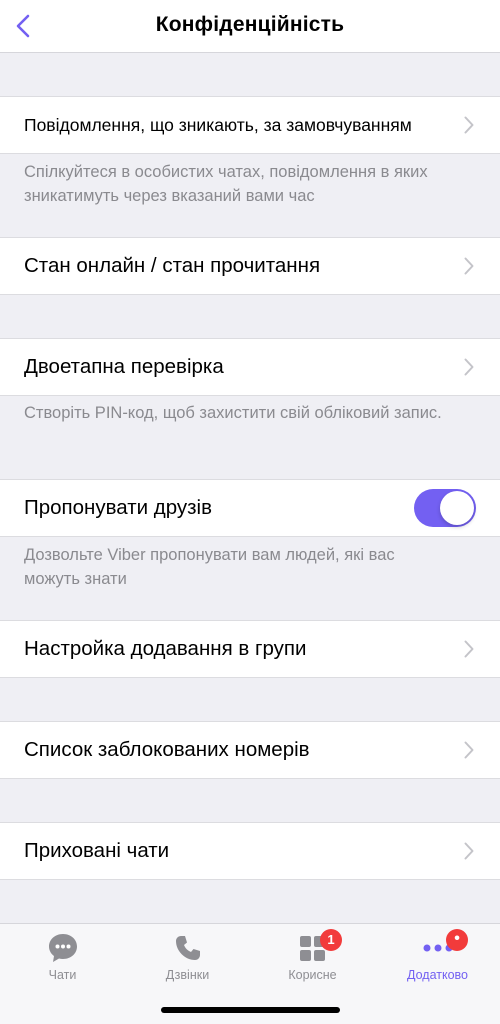  What do you see at coordinates (250, 1010) in the screenshot?
I see `home-indicator` at bounding box center [250, 1010].